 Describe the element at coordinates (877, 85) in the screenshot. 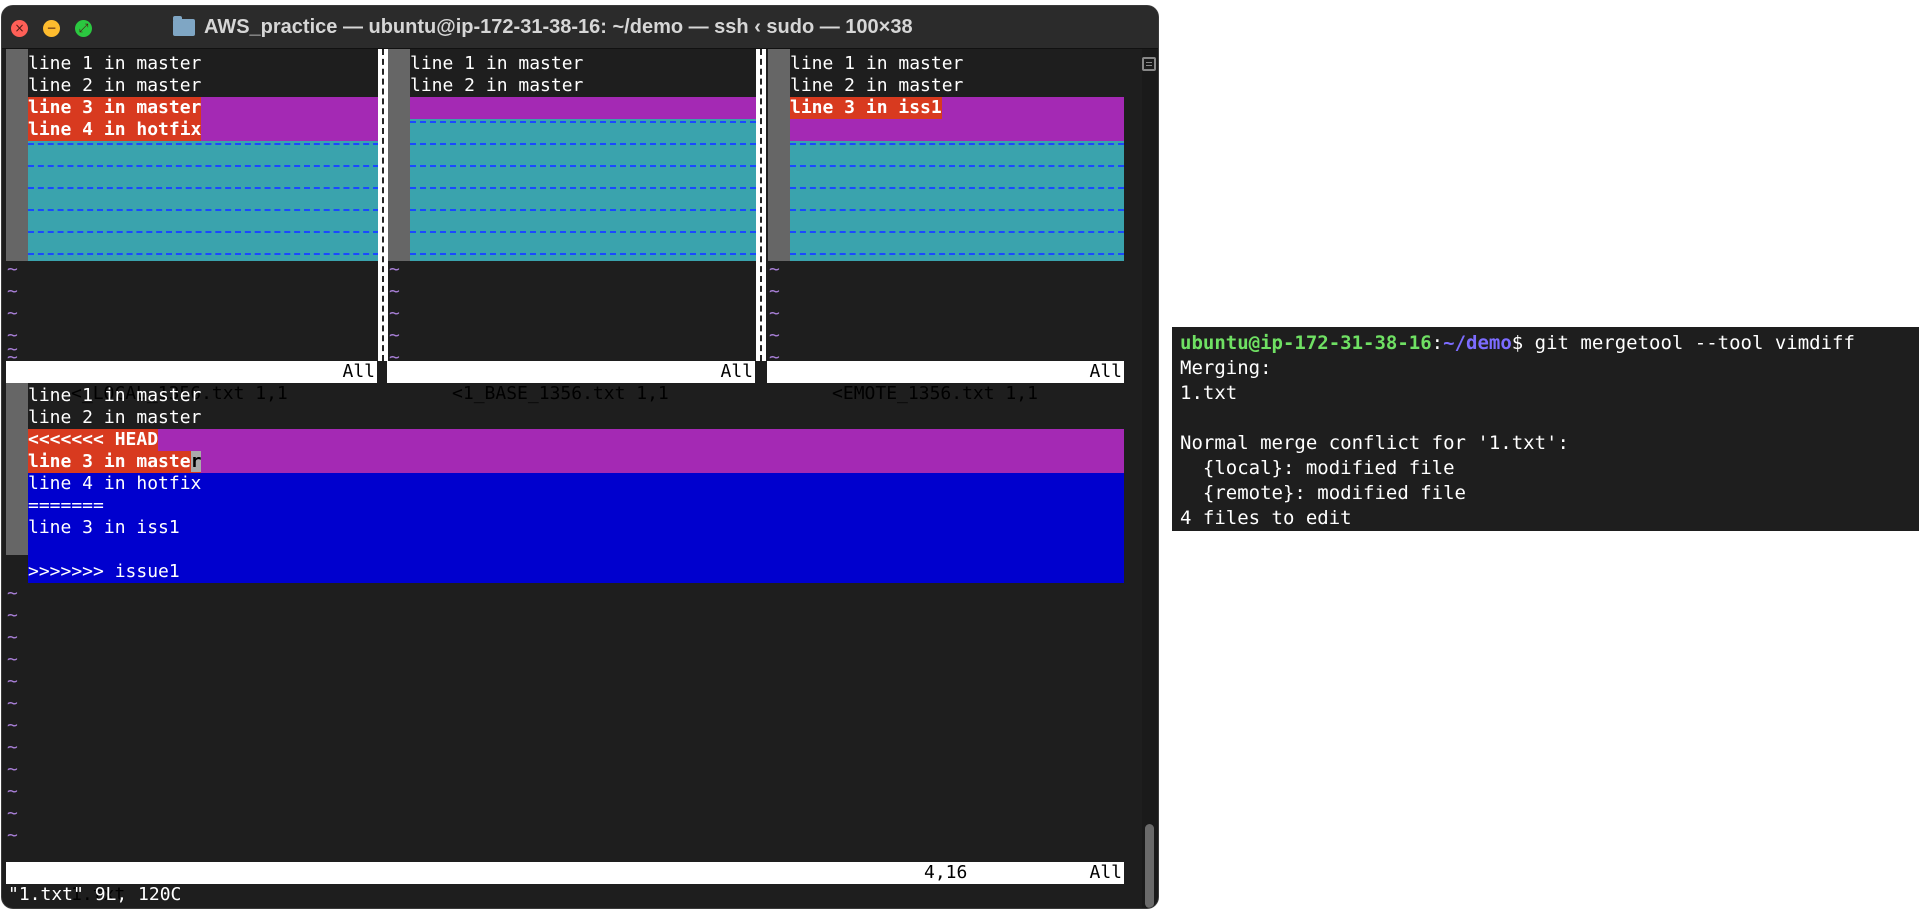

I see `remote-line-2: line 2 in master` at that location.